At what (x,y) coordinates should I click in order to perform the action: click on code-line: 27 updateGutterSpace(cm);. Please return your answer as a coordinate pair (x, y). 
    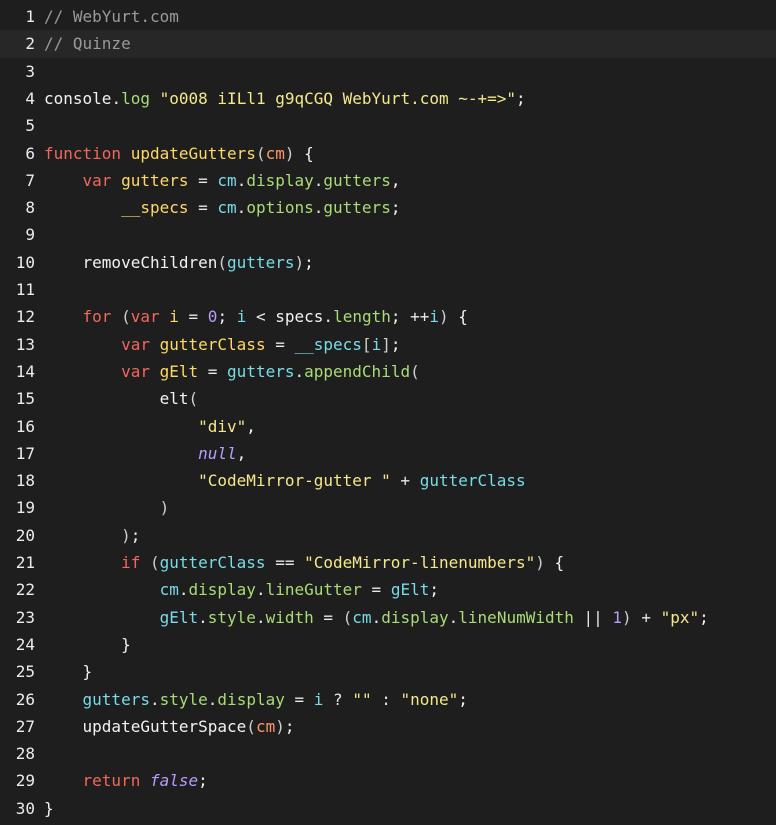
    Looking at the image, I should click on (388, 726).